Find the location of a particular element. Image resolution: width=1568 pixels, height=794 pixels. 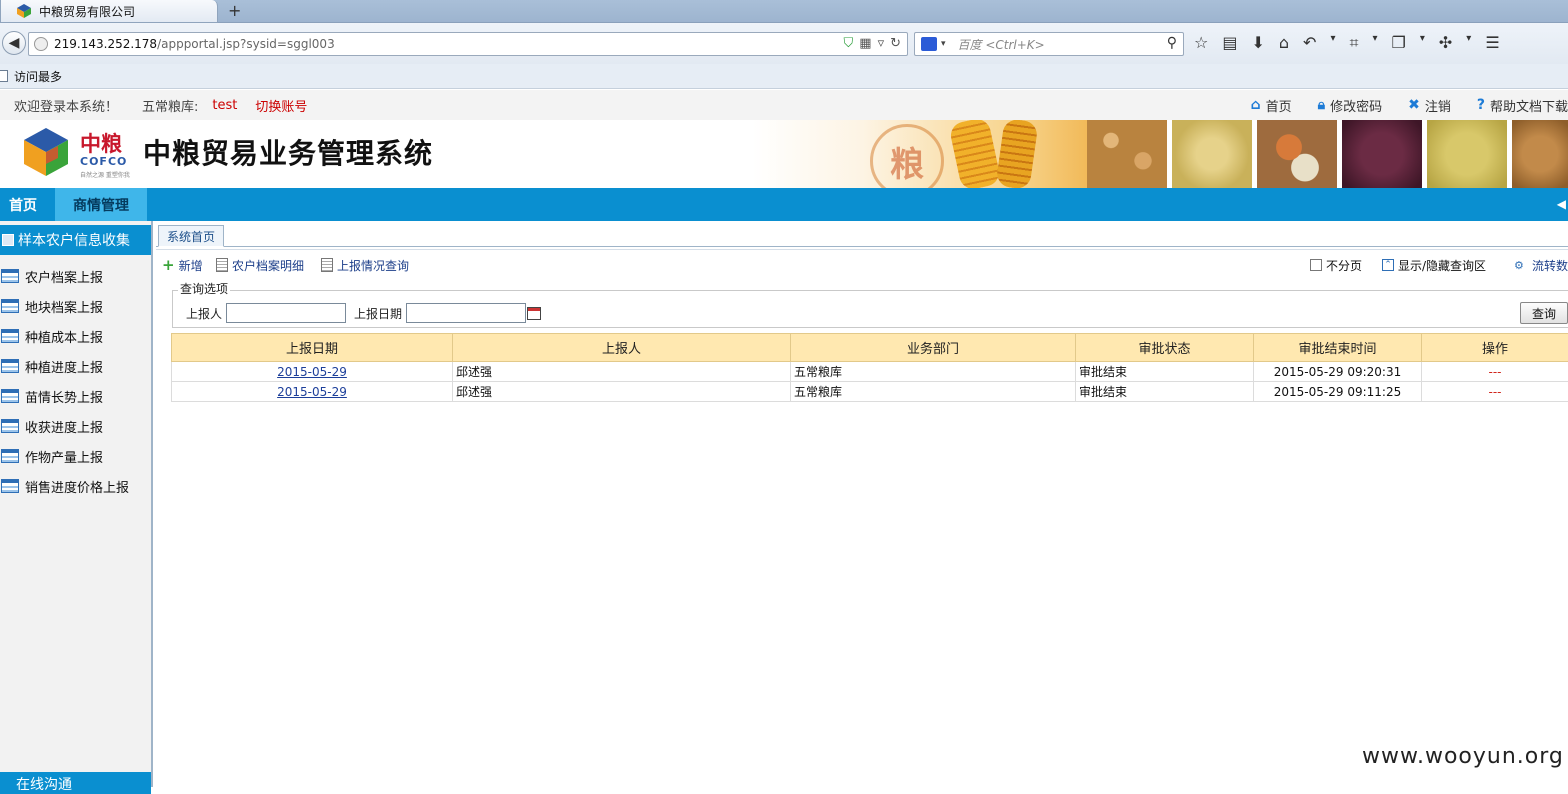

depot-label: 五常粮库: is located at coordinates (170, 105).